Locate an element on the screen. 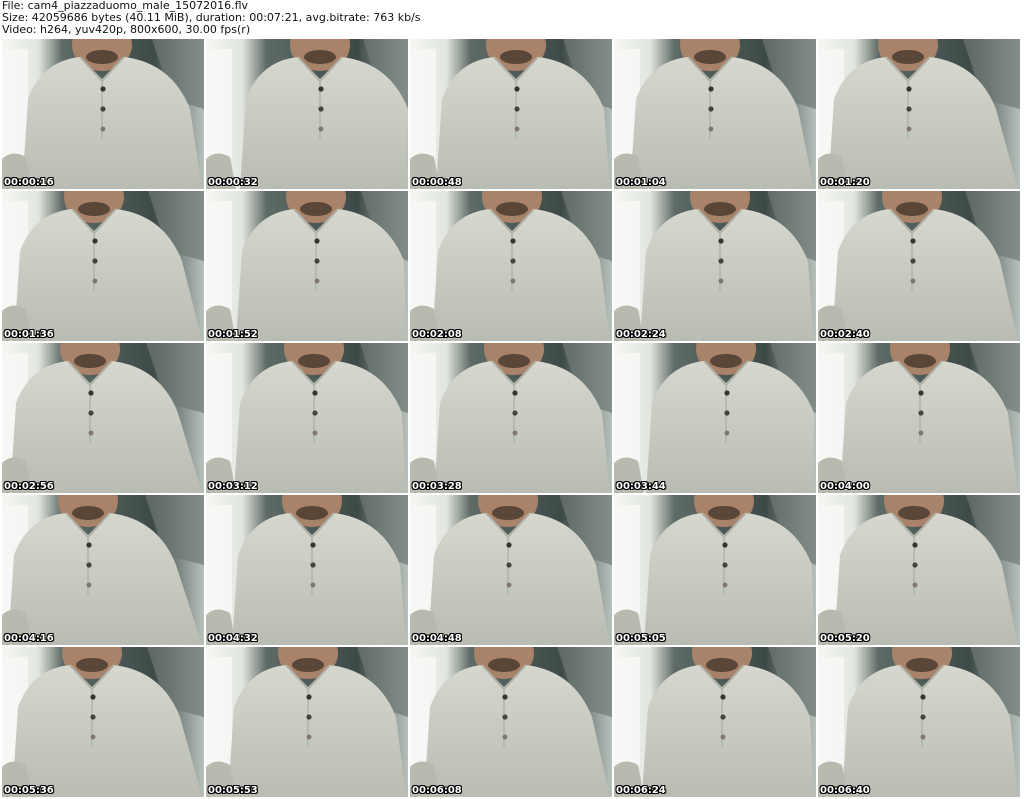 The width and height of the screenshot is (1024, 799). thumbnail-frame: 00:01:20 is located at coordinates (919, 114).